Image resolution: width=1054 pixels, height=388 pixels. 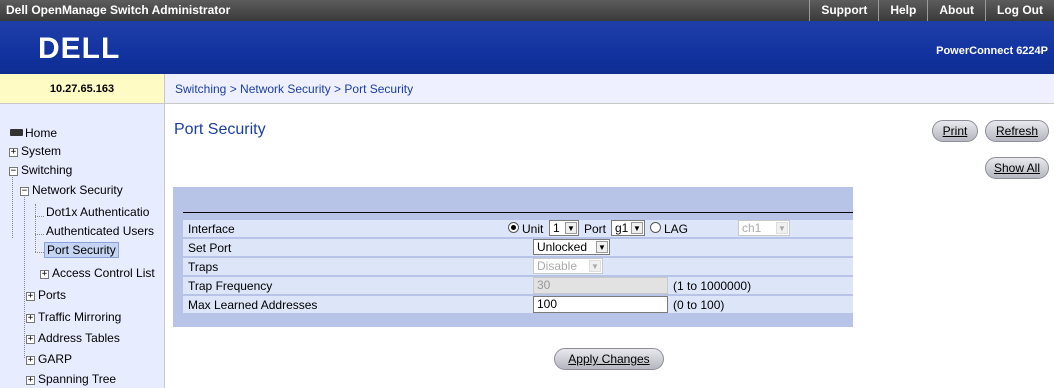 What do you see at coordinates (518, 212) in the screenshot?
I see `form-header-line` at bounding box center [518, 212].